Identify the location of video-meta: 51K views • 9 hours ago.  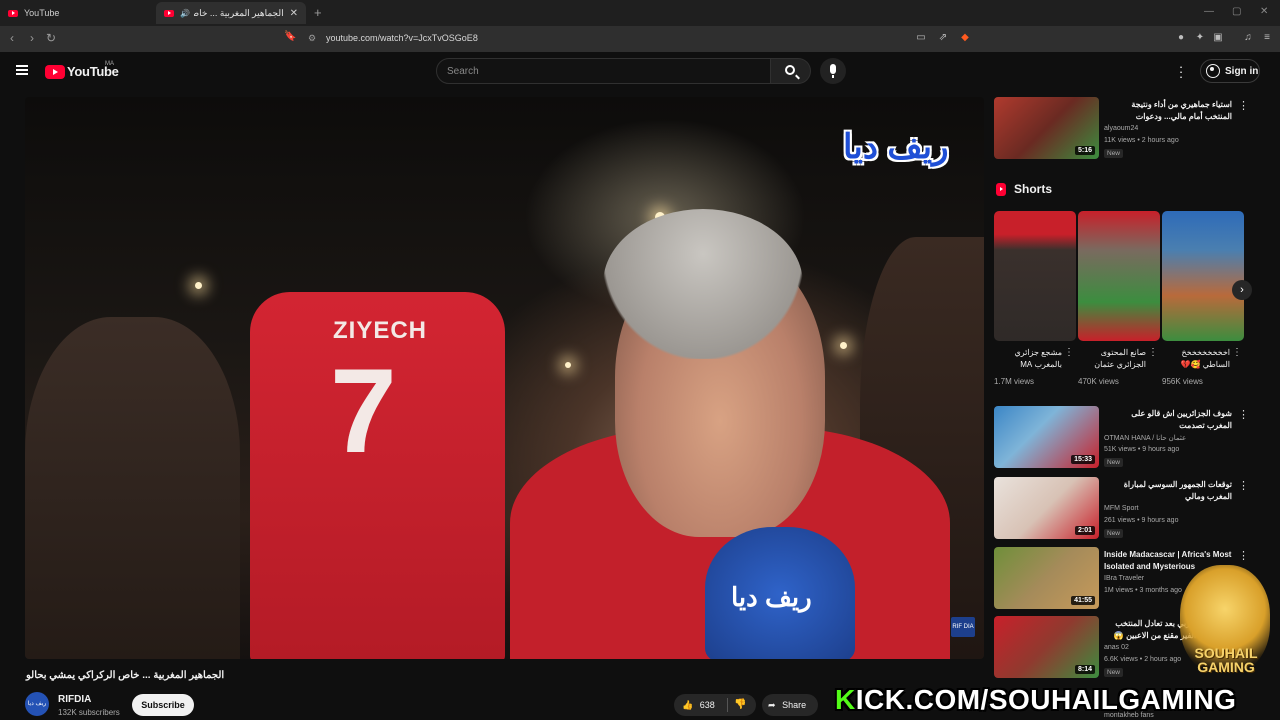
(1142, 449).